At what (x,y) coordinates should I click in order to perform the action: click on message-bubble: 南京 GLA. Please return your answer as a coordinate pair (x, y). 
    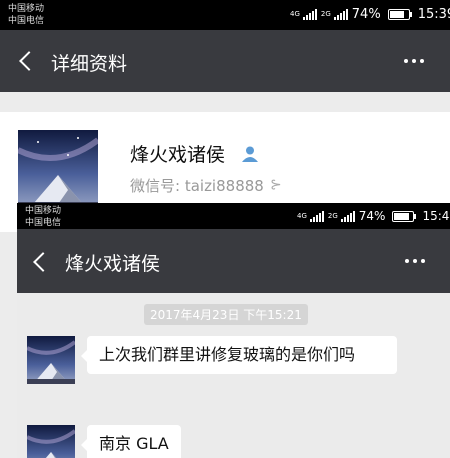
    Looking at the image, I should click on (131, 441).